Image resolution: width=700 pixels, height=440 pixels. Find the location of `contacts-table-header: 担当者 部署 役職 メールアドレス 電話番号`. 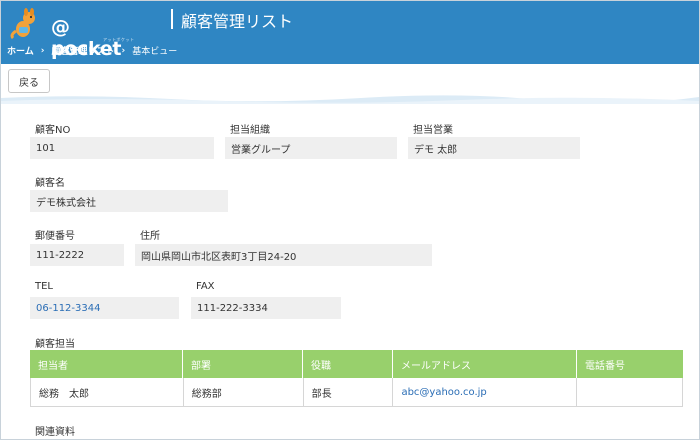

contacts-table-header: 担当者 部署 役職 メールアドレス 電話番号 is located at coordinates (356, 364).